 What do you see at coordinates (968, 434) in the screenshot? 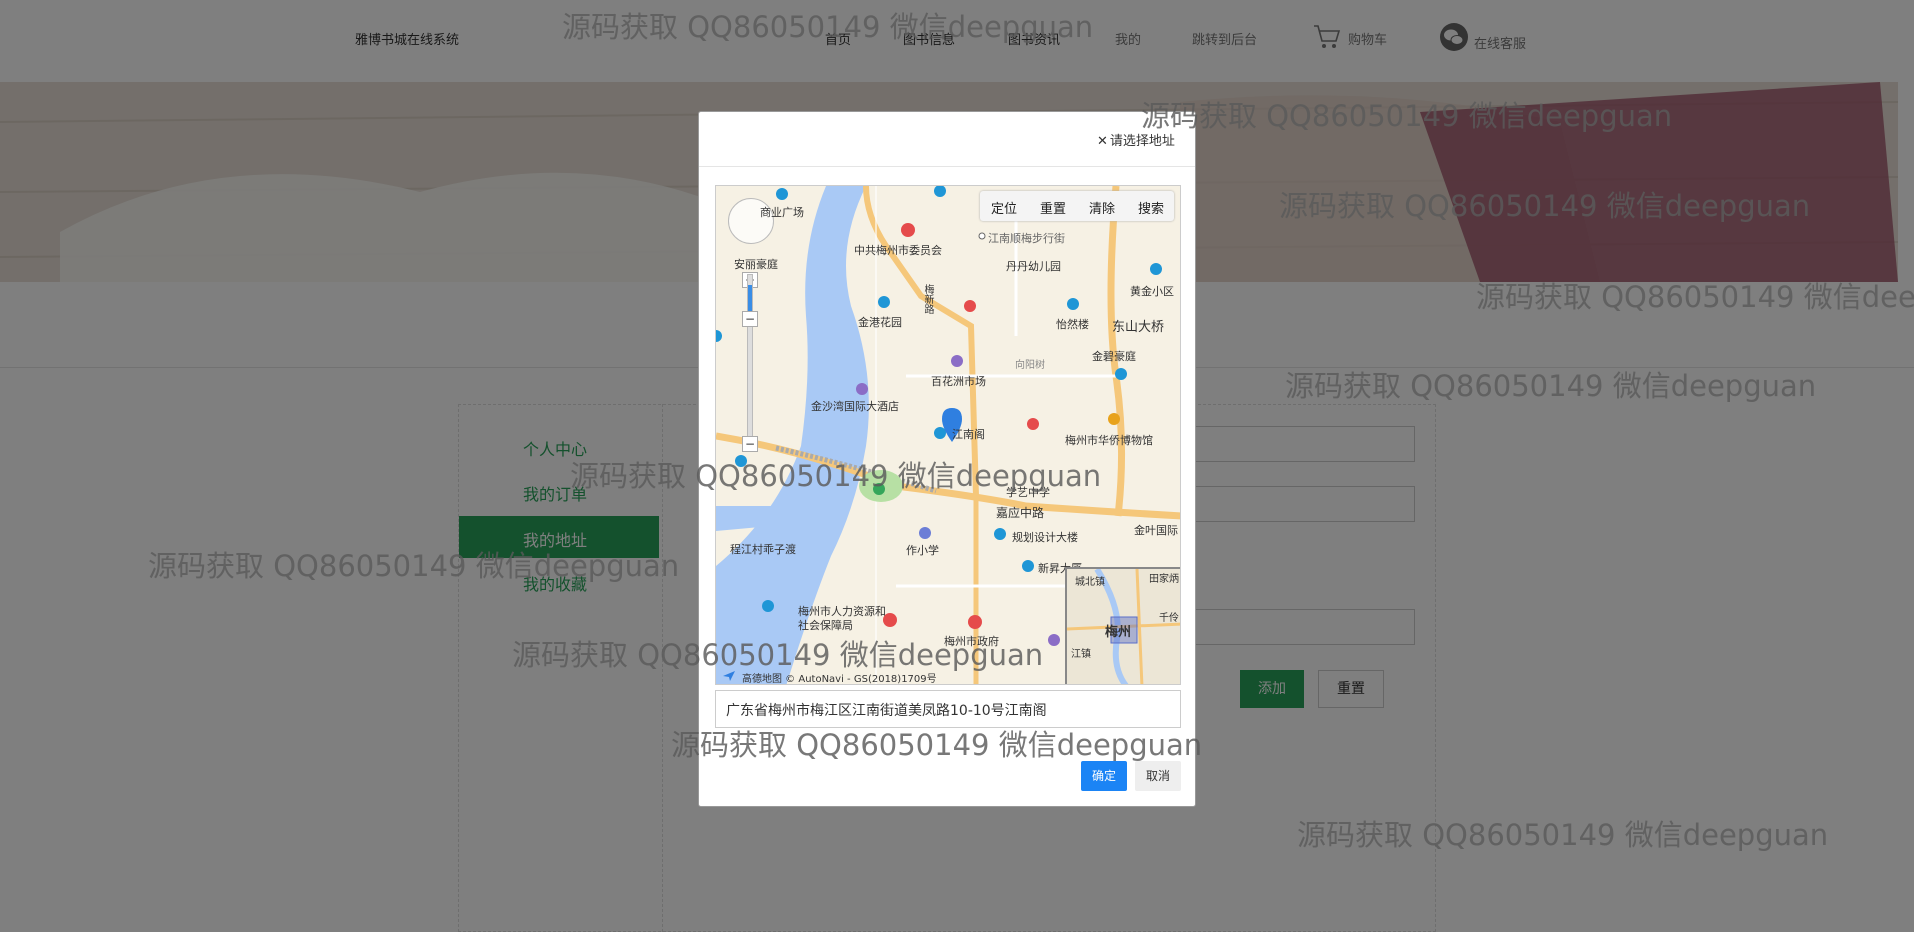
I see `map-label: 江南阁` at bounding box center [968, 434].